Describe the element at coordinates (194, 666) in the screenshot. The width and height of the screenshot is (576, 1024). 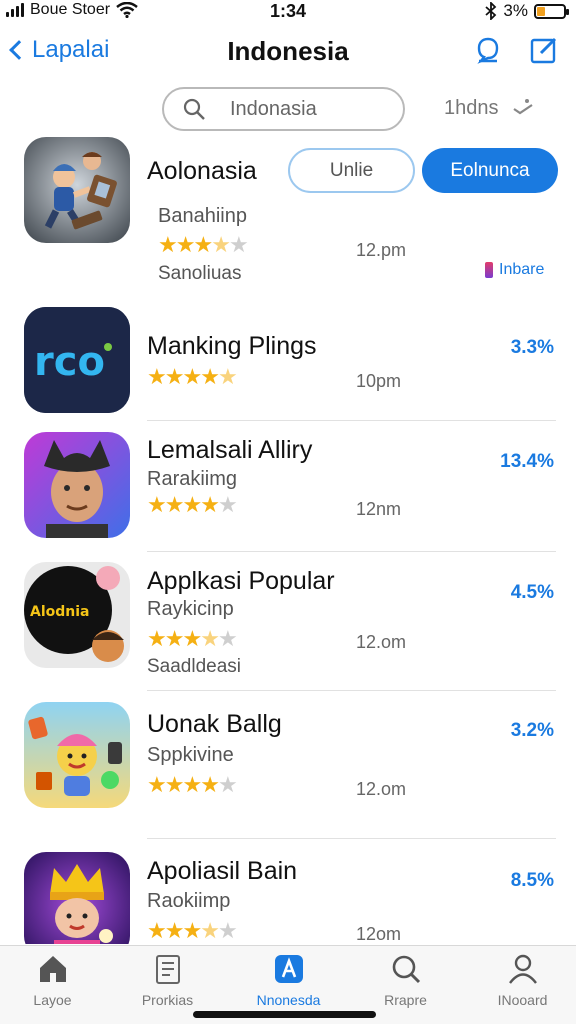
I see `app-extra: Saadldeasi` at that location.